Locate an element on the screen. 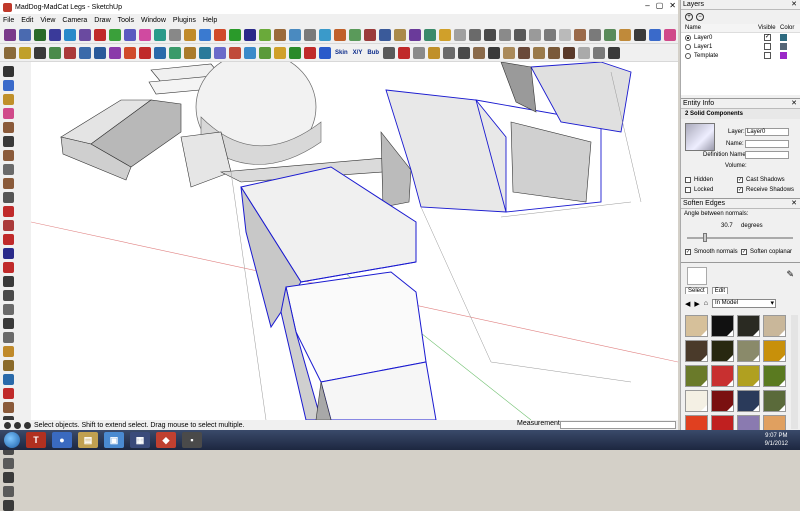 The height and width of the screenshot is (511, 800). layer-visible-checkbox: ✓ is located at coordinates (767, 37).